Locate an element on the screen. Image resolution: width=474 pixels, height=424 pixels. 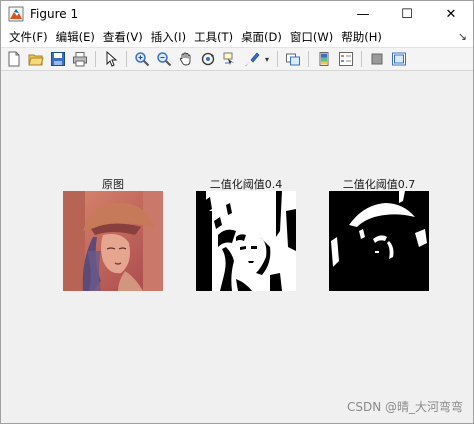
original-photo-image is located at coordinates (113, 241).